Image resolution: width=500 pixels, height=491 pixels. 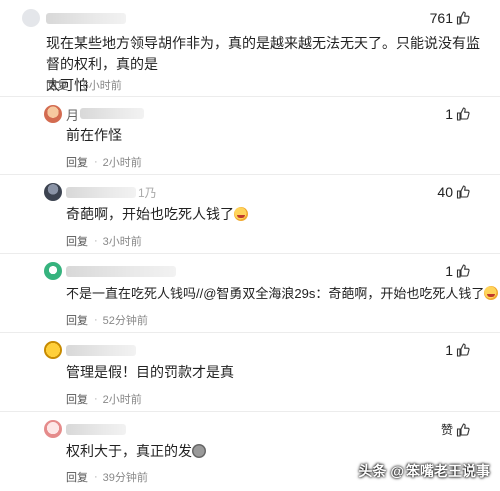 What do you see at coordinates (102, 86) in the screenshot?
I see `timestamp: 6小时前` at bounding box center [102, 86].